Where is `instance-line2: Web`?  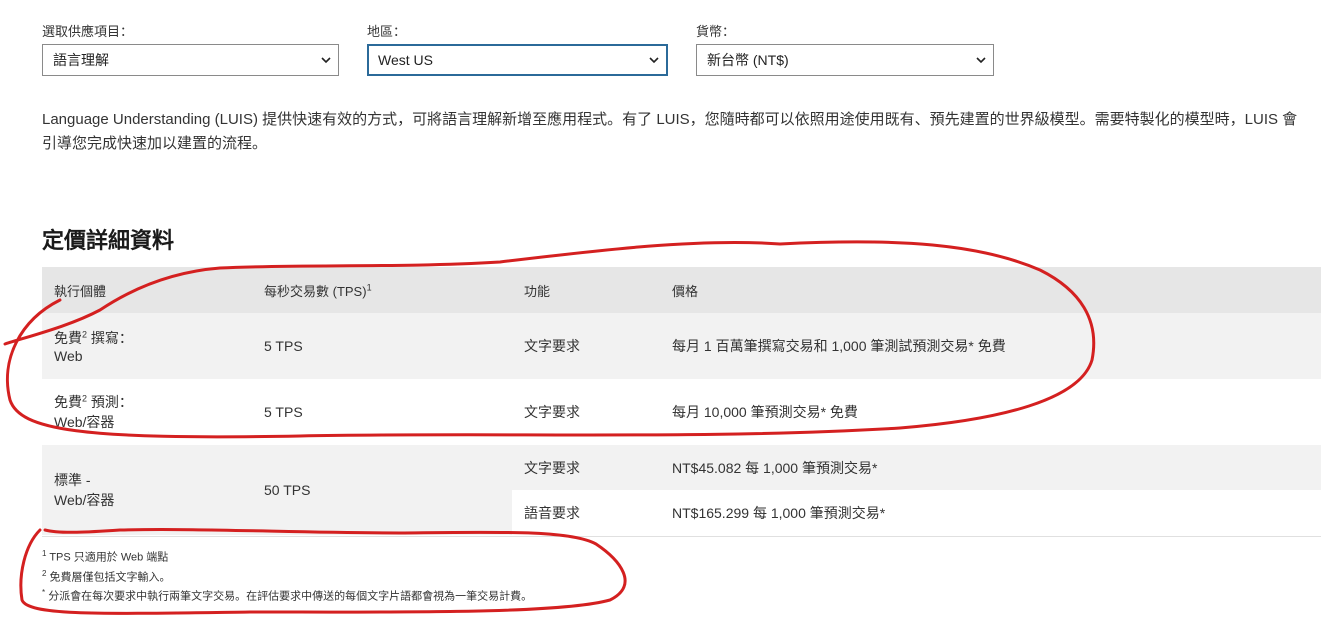 instance-line2: Web is located at coordinates (68, 356).